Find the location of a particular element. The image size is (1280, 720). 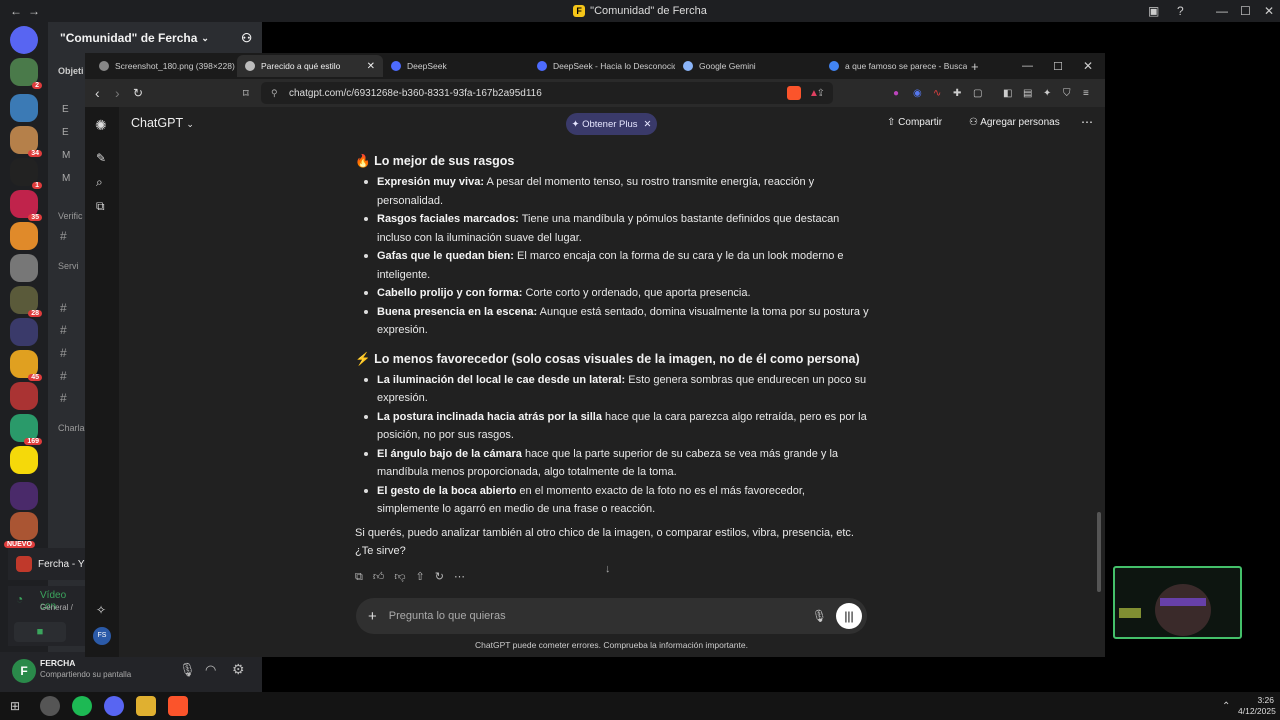

category-label: Servi is located at coordinates (68, 266).